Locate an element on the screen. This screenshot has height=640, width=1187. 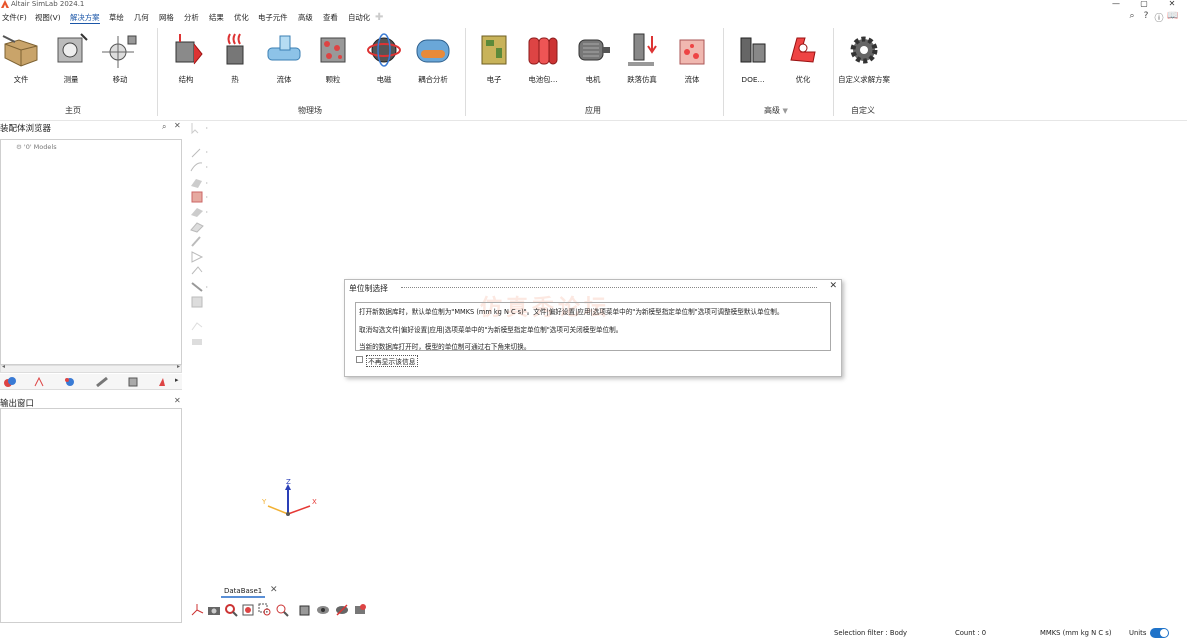
minimize-icon: — is located at coordinates (1116, 4).